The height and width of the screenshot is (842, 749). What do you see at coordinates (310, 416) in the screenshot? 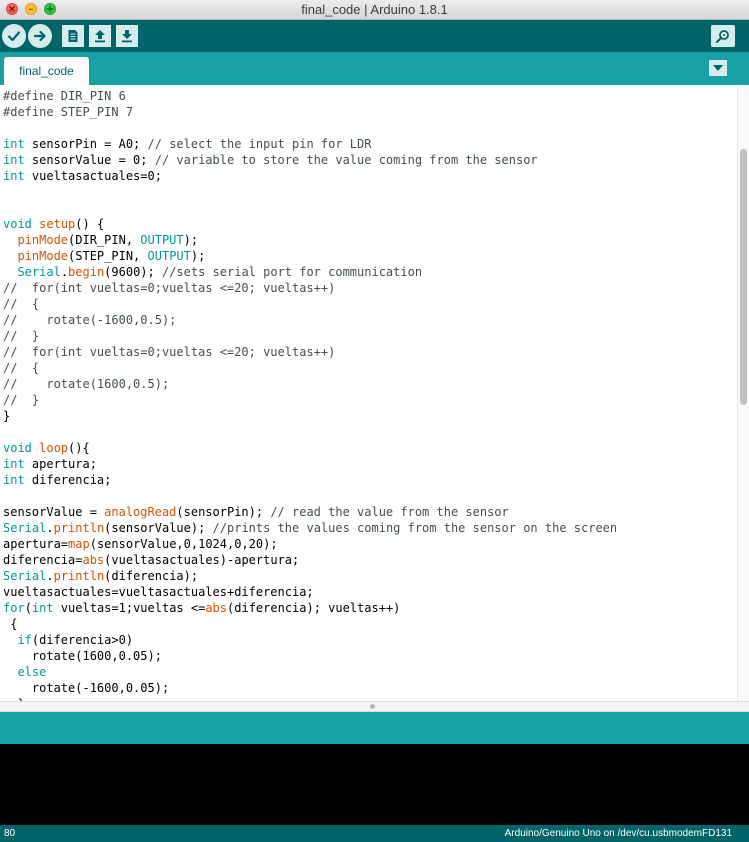
I see `code-line: }` at bounding box center [310, 416].